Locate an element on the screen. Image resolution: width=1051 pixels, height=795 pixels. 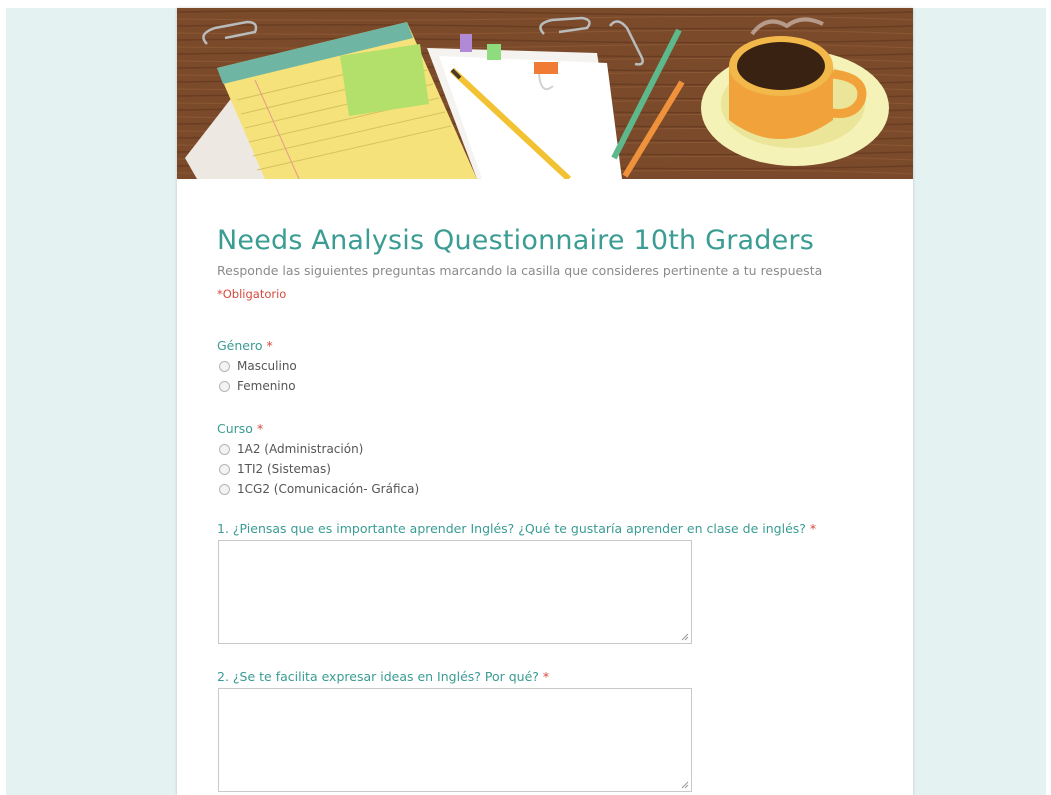
option-label: Masculino is located at coordinates (267, 366).